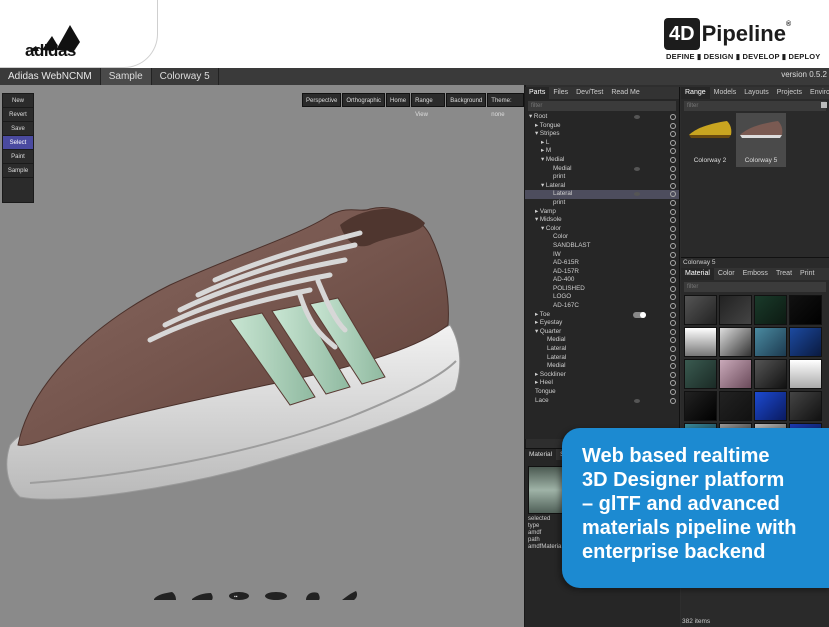 The width and height of the screenshot is (829, 627). I want to click on tab-layouts: Layouts, so click(756, 93).